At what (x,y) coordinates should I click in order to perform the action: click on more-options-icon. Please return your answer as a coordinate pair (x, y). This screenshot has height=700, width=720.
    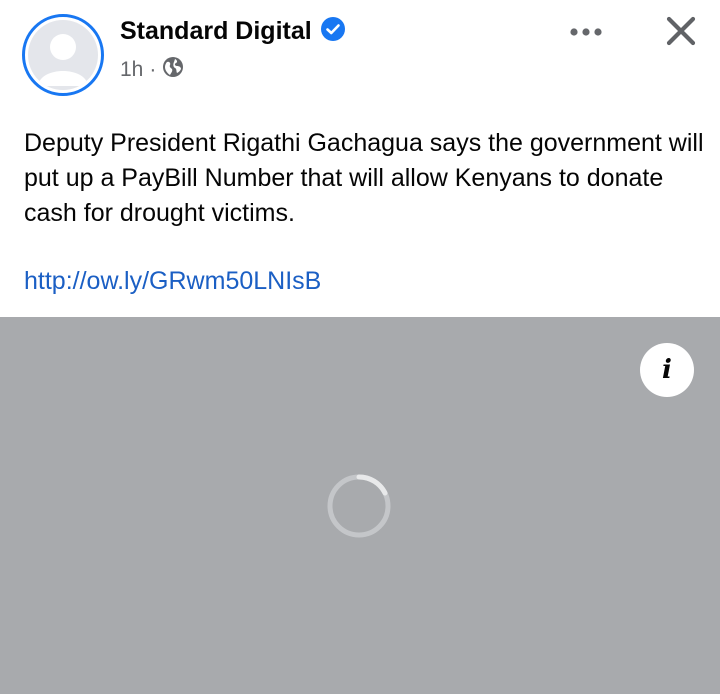
    Looking at the image, I should click on (586, 33).